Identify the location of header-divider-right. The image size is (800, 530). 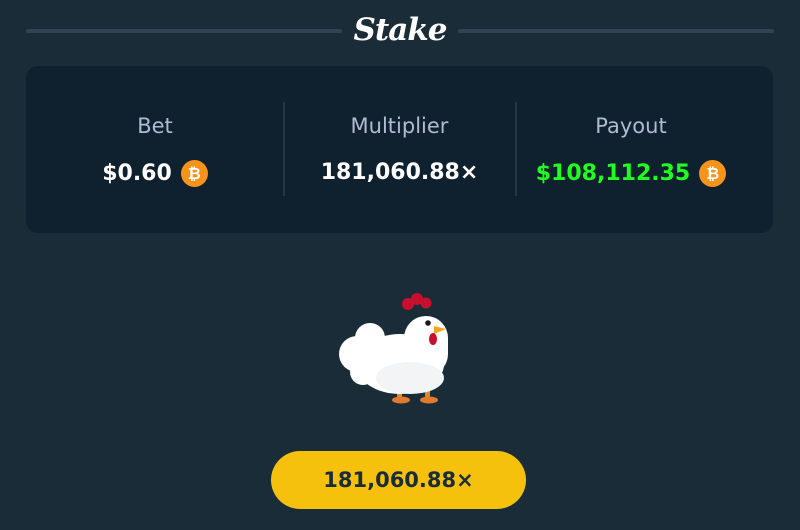
(616, 31).